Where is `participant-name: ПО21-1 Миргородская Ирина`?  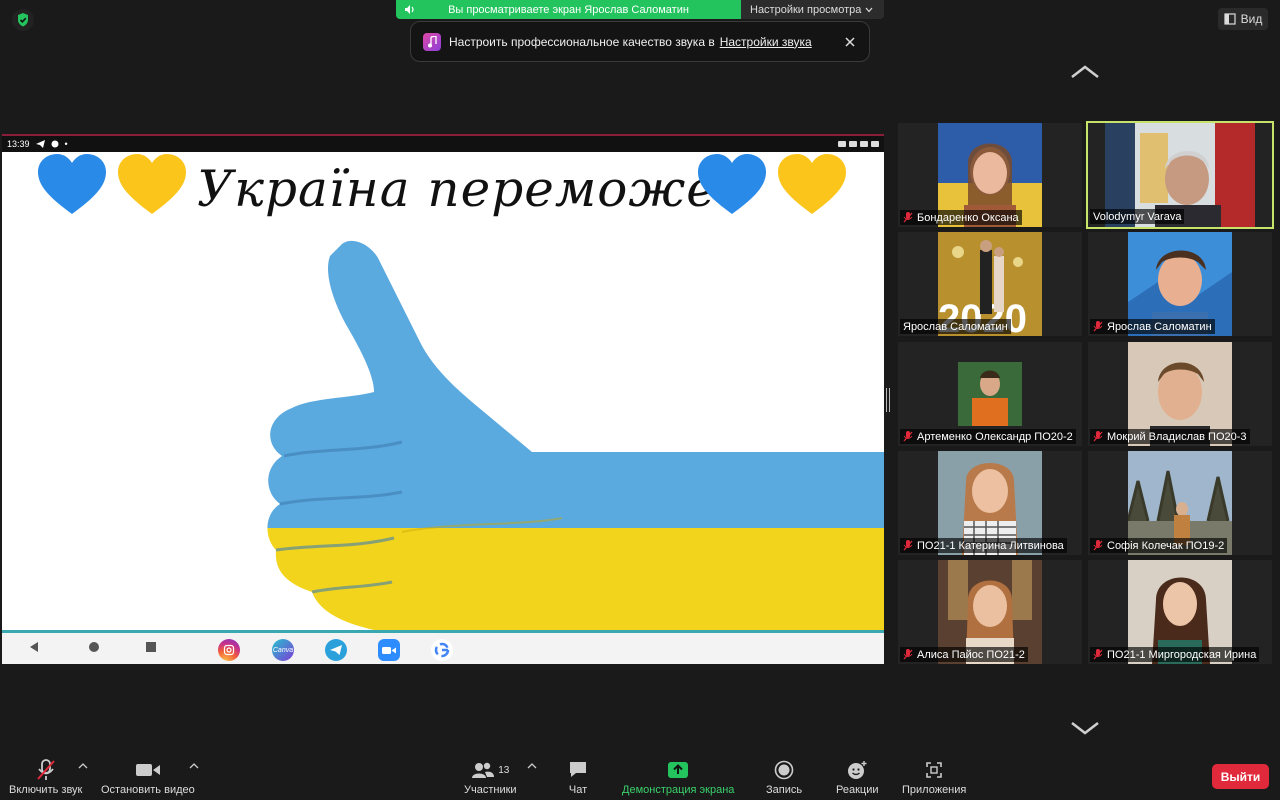
participant-name: ПО21-1 Миргородская Ирина is located at coordinates (1182, 654).